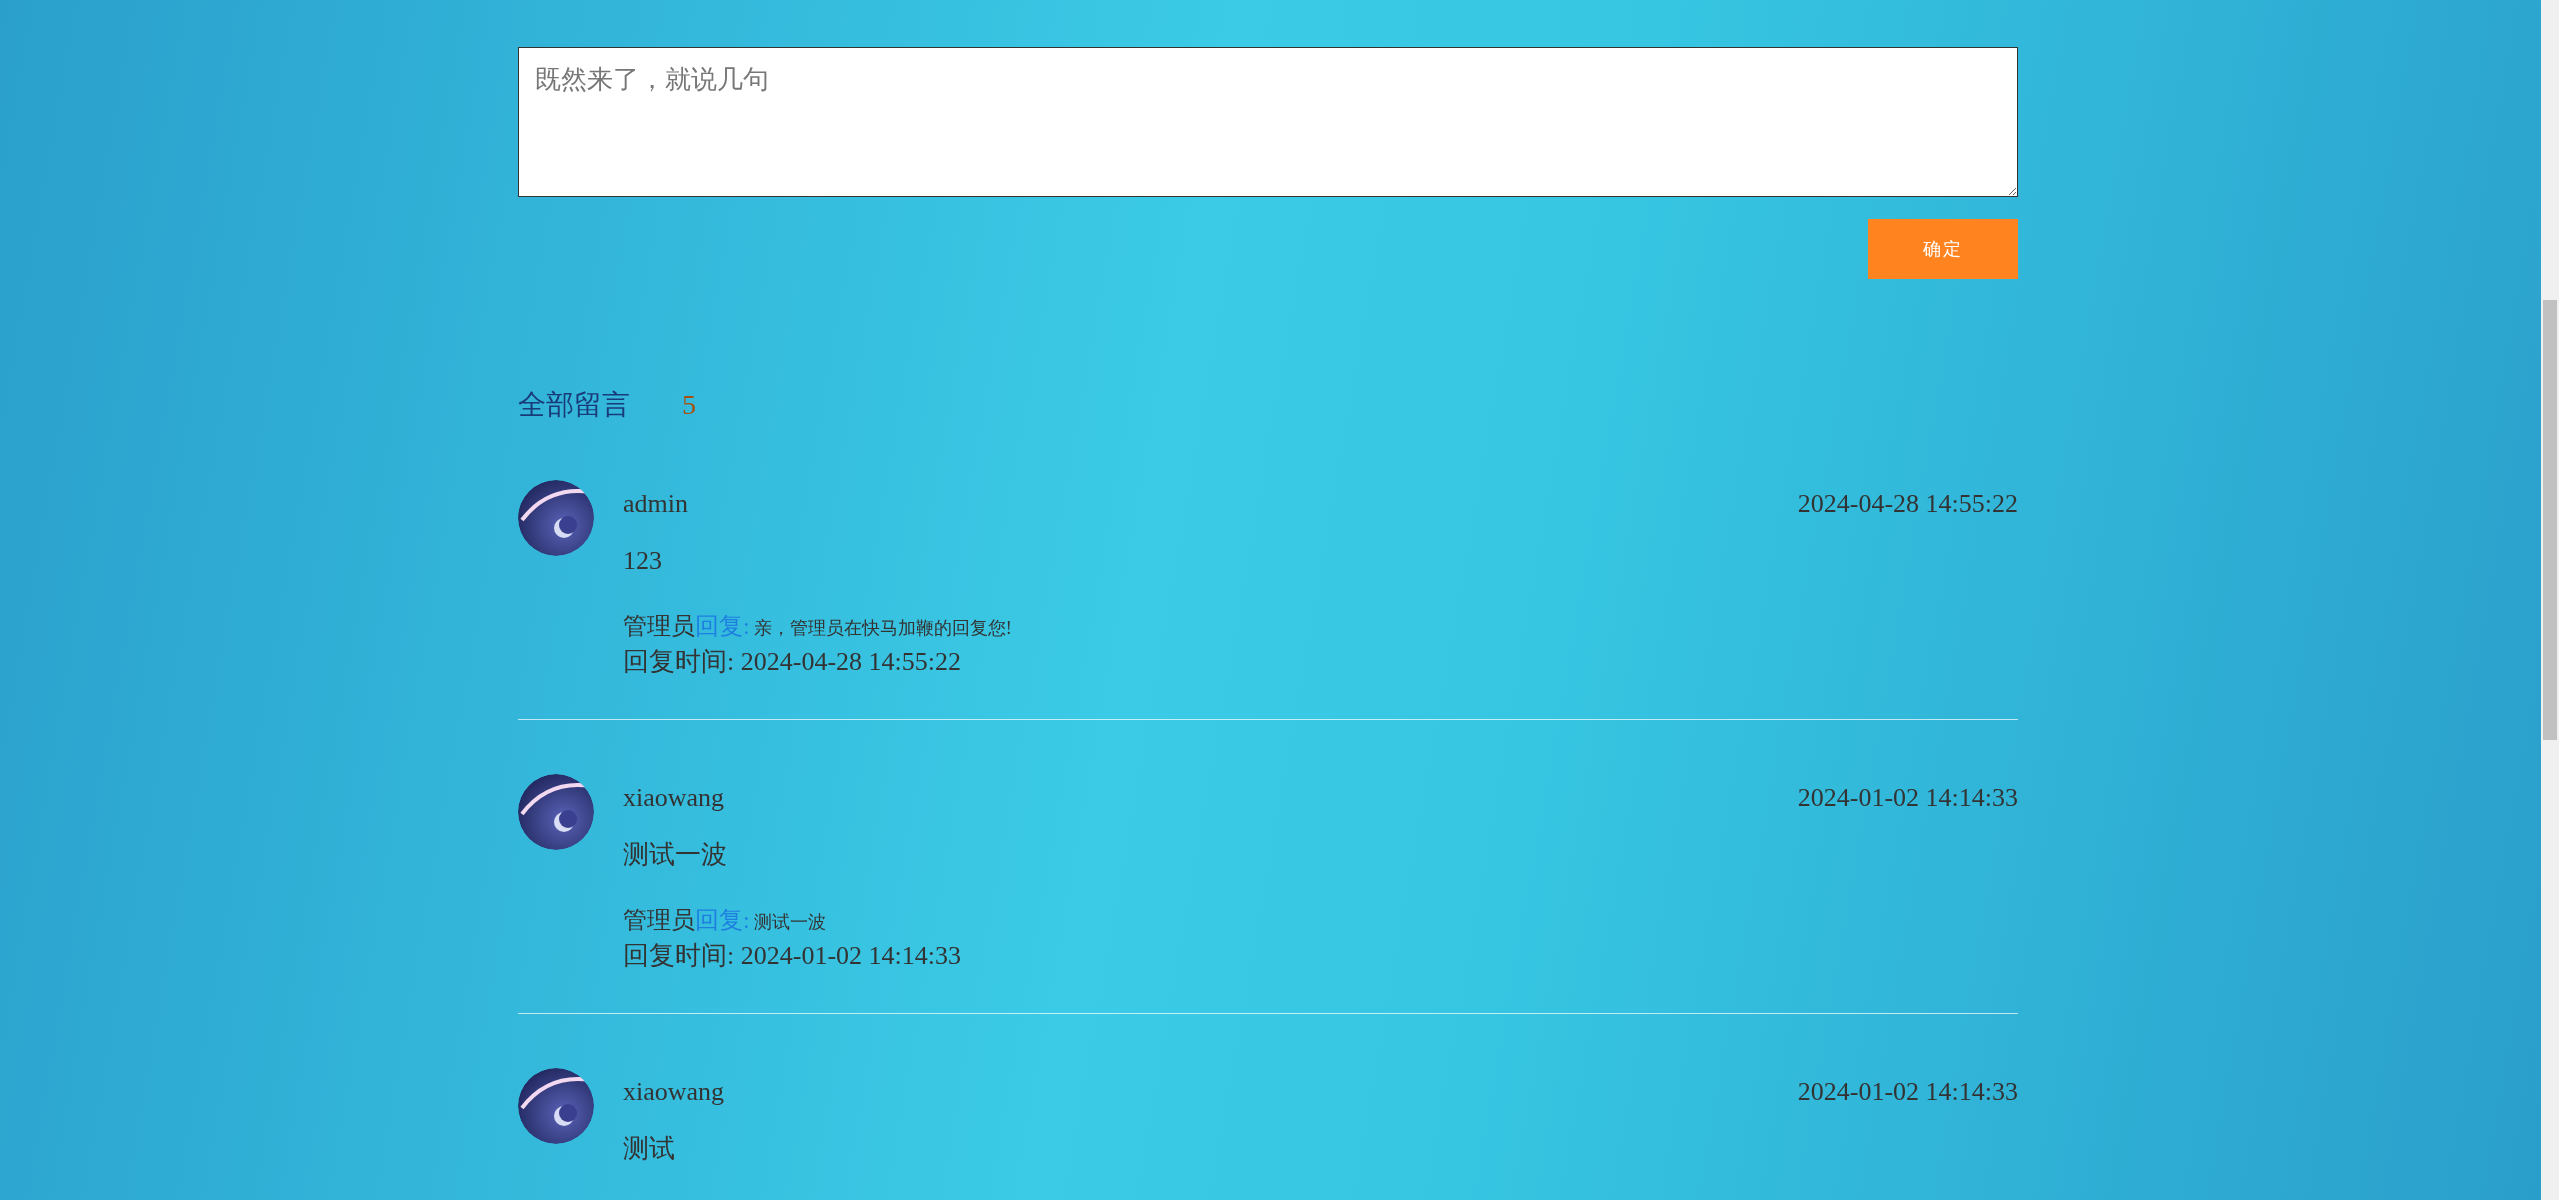  I want to click on scrollbar, so click(2550, 600).